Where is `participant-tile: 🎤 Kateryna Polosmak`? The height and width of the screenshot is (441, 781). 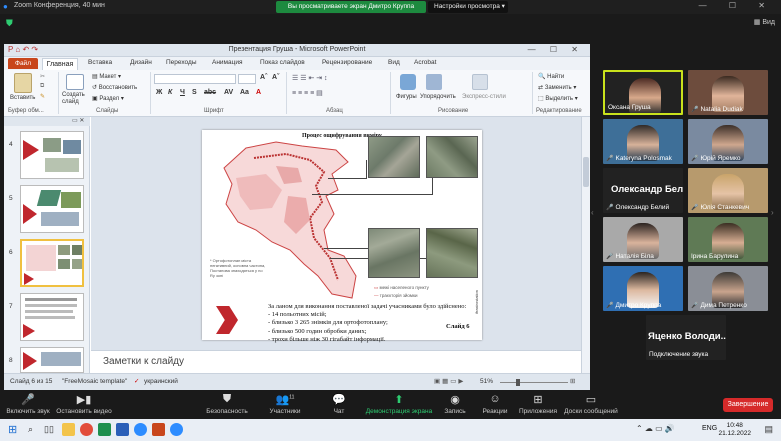 participant-tile: 🎤 Kateryna Polosmak is located at coordinates (643, 141).